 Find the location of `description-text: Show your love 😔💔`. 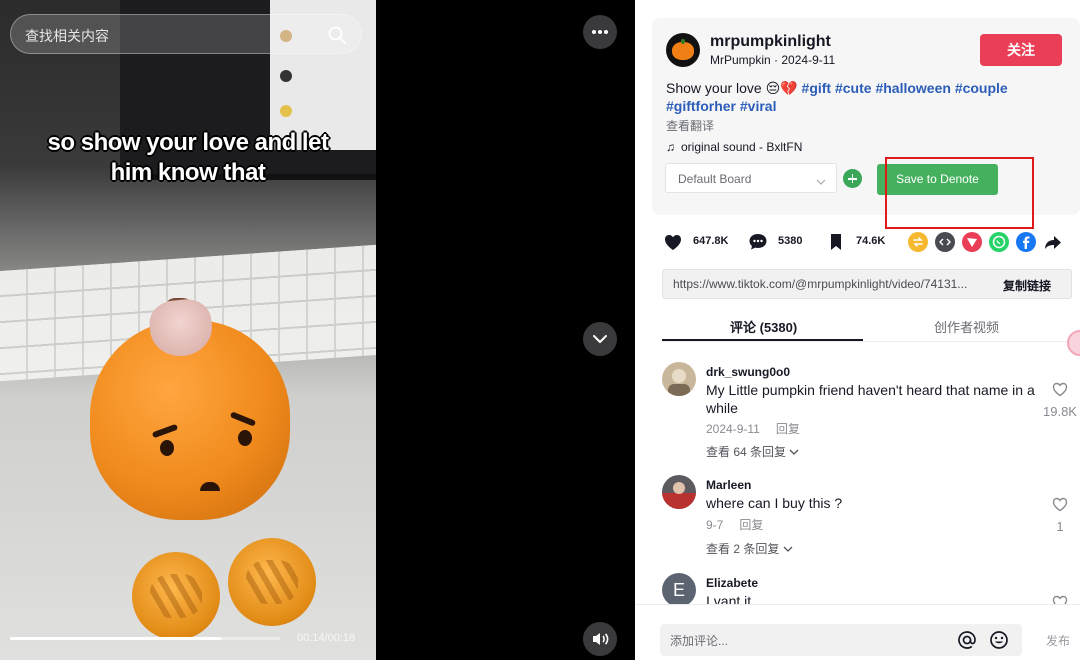

description-text: Show your love 😔💔 is located at coordinates (732, 88).